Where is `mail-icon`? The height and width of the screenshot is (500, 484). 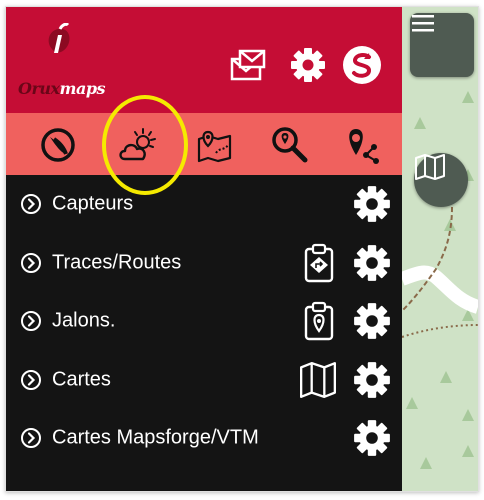 mail-icon is located at coordinates (248, 65).